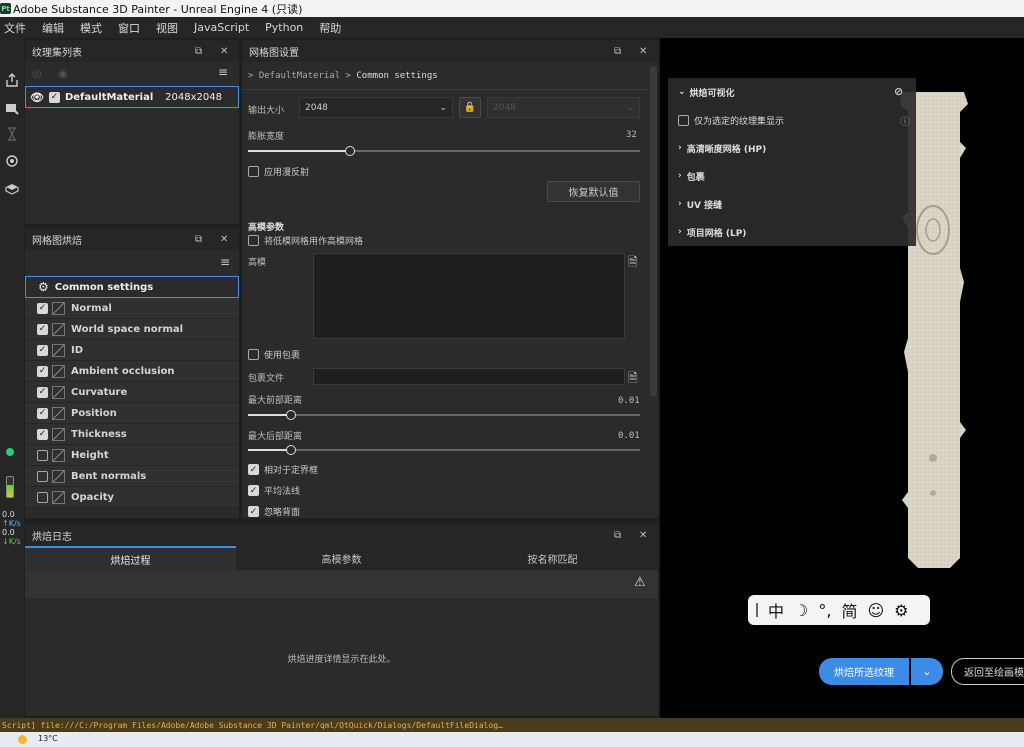 The width and height of the screenshot is (1024, 747). What do you see at coordinates (167, 28) in the screenshot?
I see `menu-view: 视图` at bounding box center [167, 28].